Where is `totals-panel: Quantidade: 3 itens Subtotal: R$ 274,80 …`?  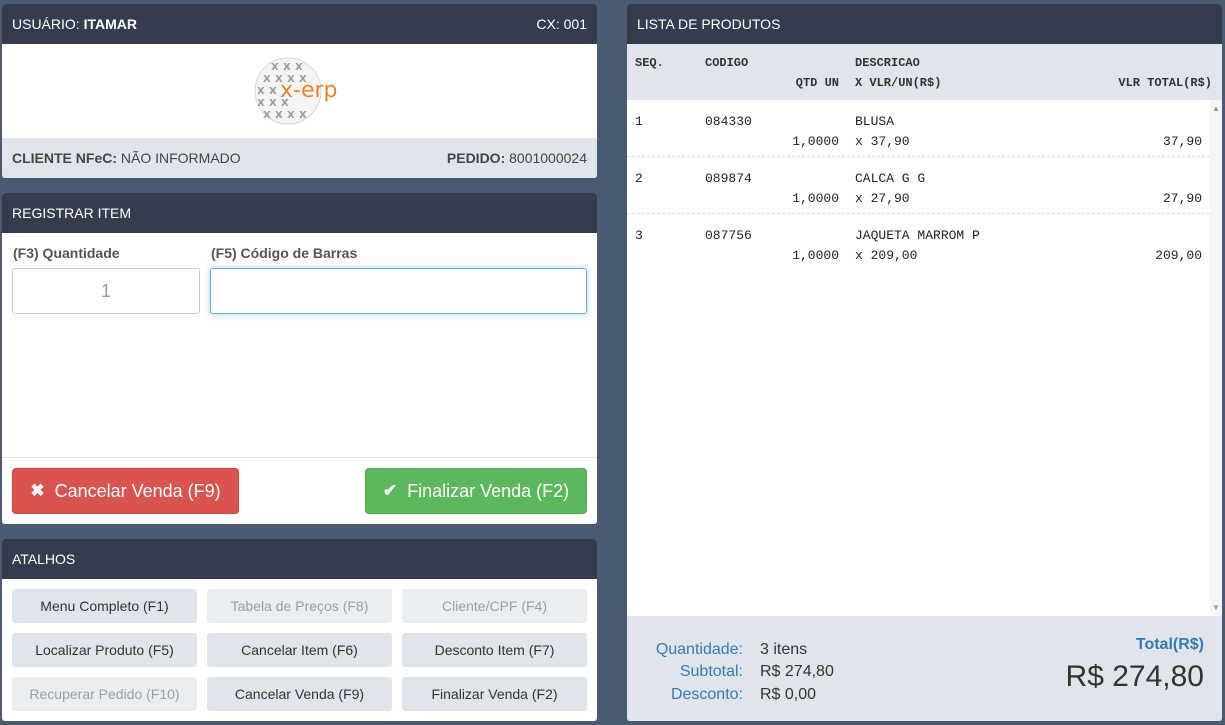
totals-panel: Quantidade: 3 itens Subtotal: R$ 274,80 … is located at coordinates (924, 668).